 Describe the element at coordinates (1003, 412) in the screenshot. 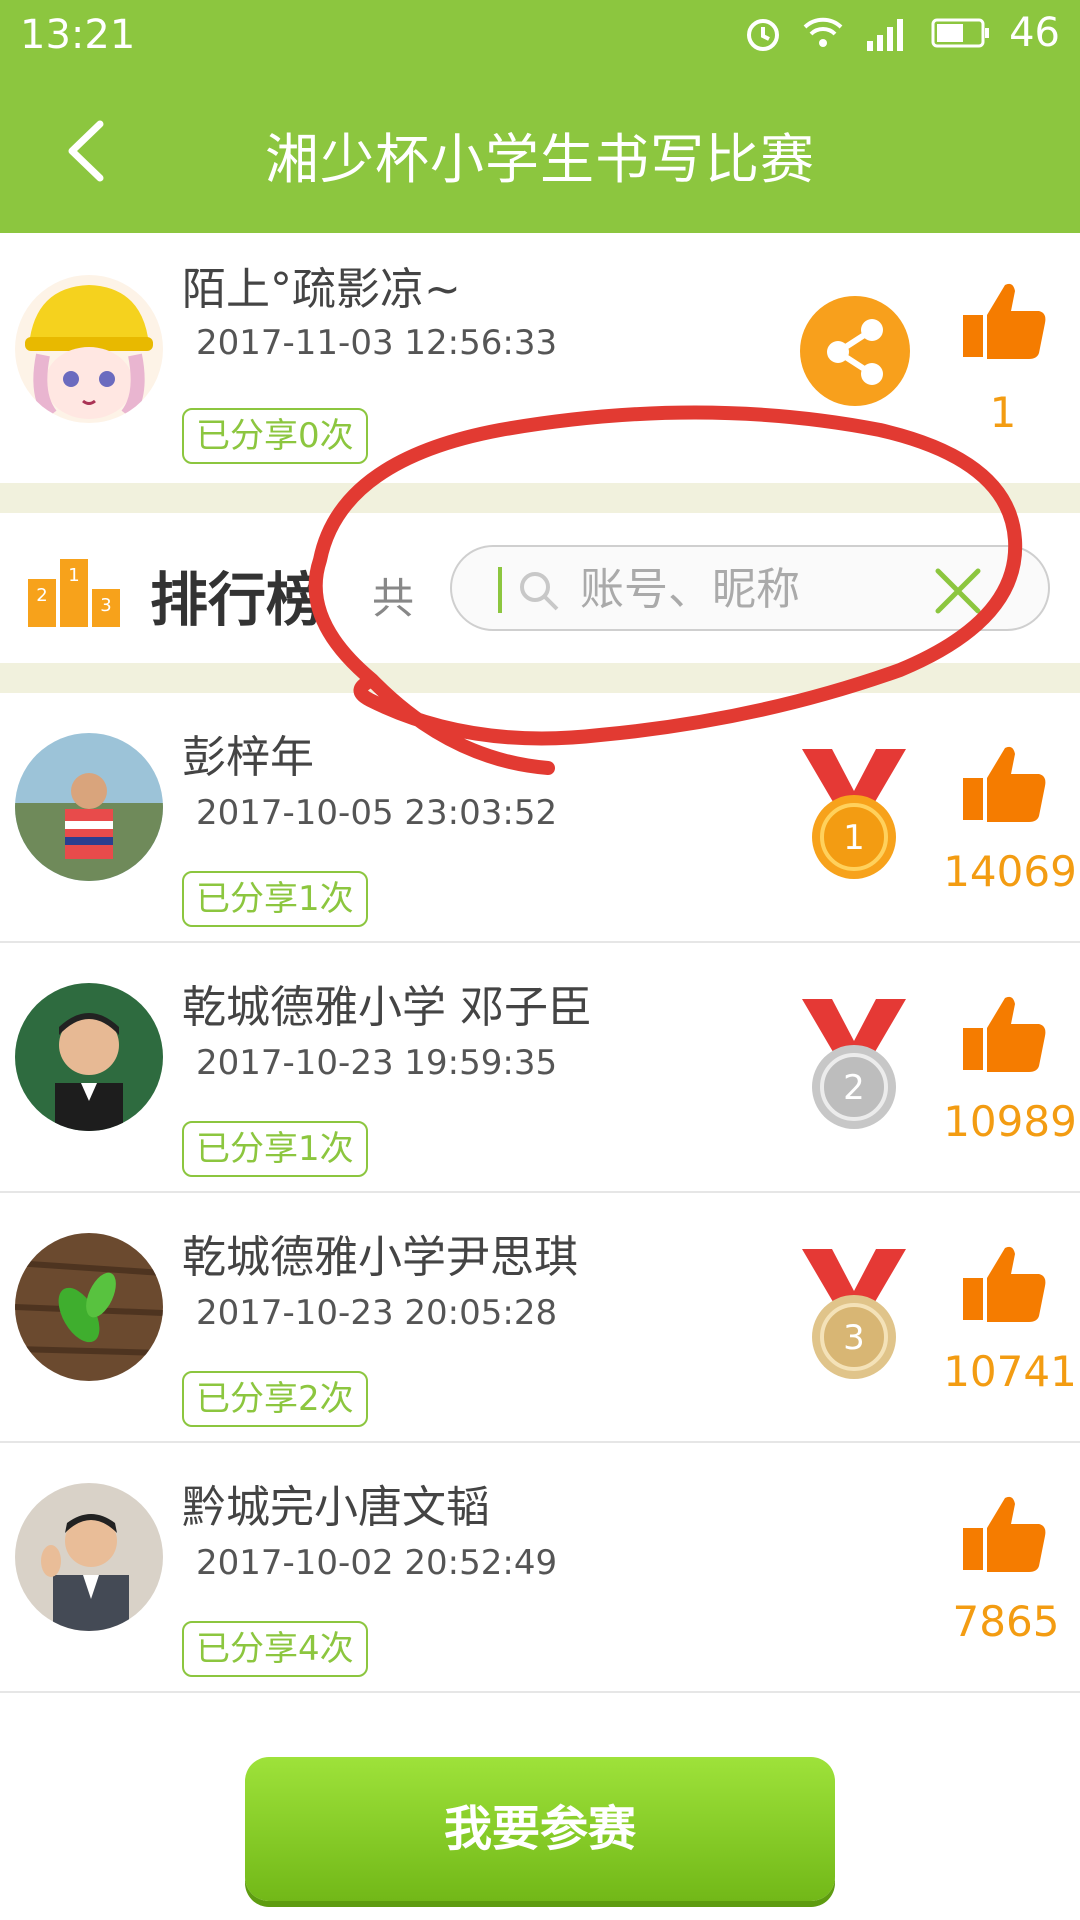

I see `like-count: 1` at that location.